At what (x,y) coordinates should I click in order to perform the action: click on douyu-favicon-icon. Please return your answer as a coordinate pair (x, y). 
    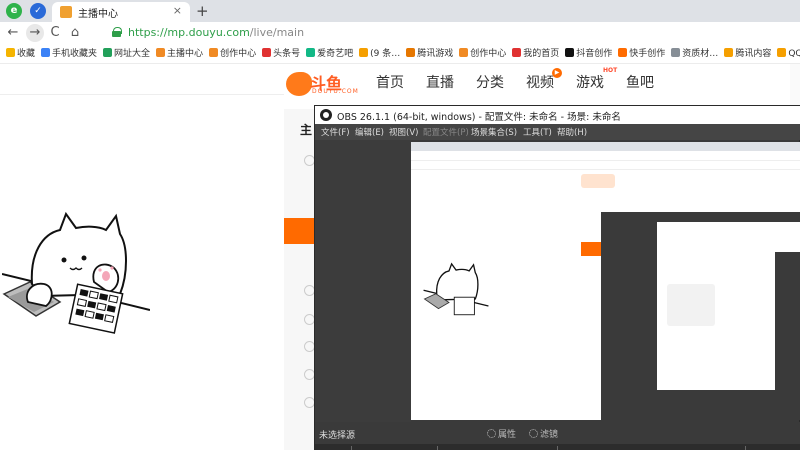
    Looking at the image, I should click on (66, 12).